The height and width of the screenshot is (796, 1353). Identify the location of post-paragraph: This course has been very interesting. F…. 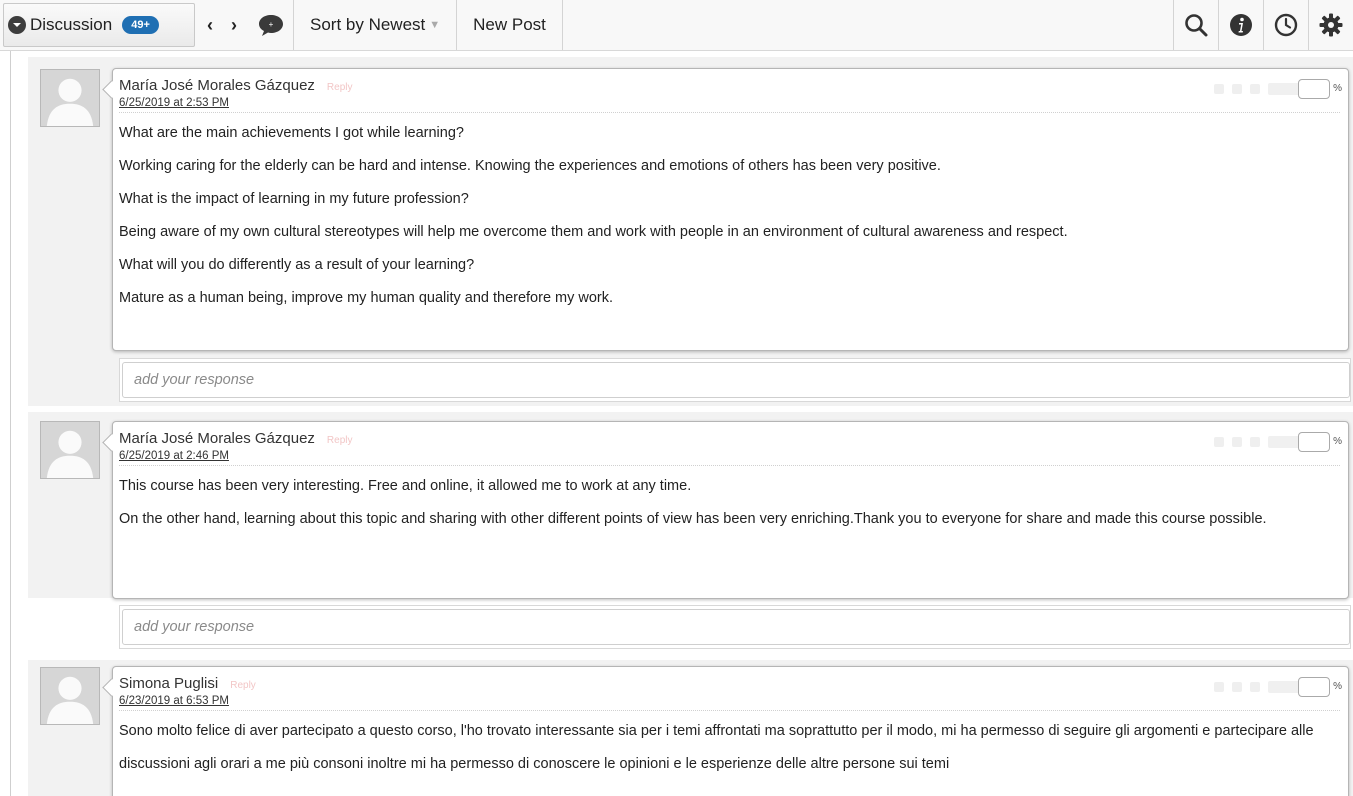
(405, 486).